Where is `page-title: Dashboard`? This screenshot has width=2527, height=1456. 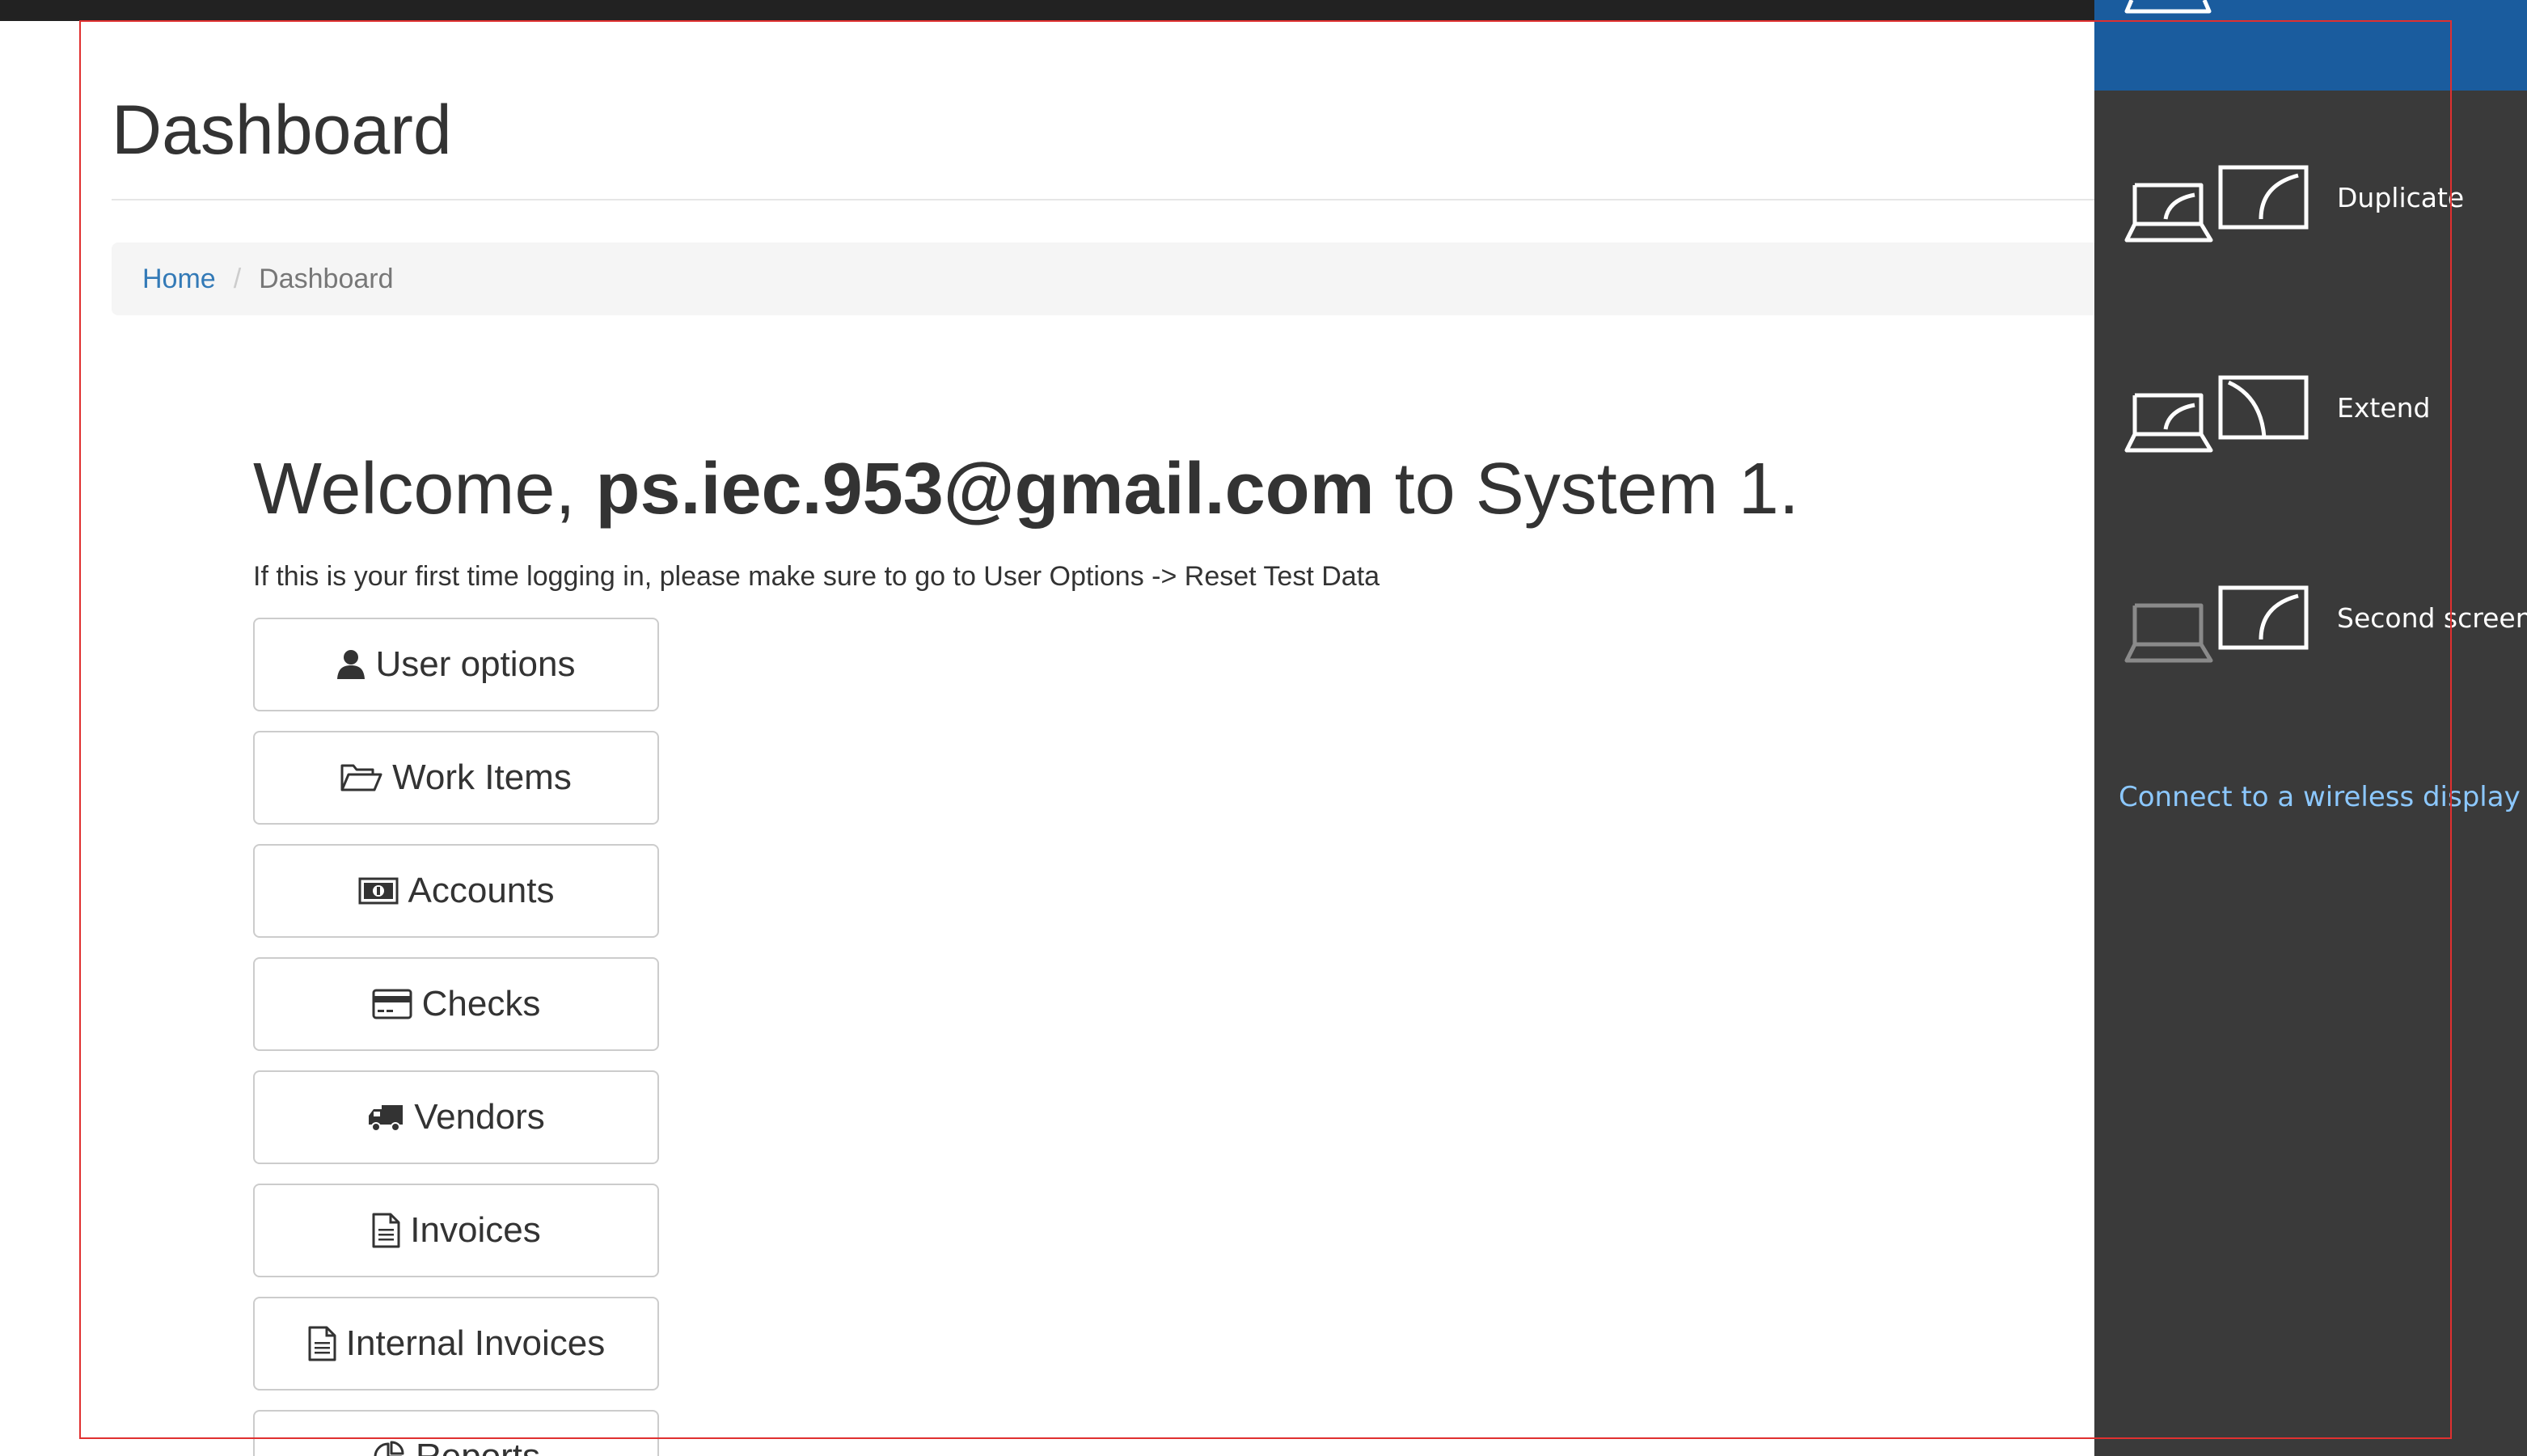 page-title: Dashboard is located at coordinates (282, 130).